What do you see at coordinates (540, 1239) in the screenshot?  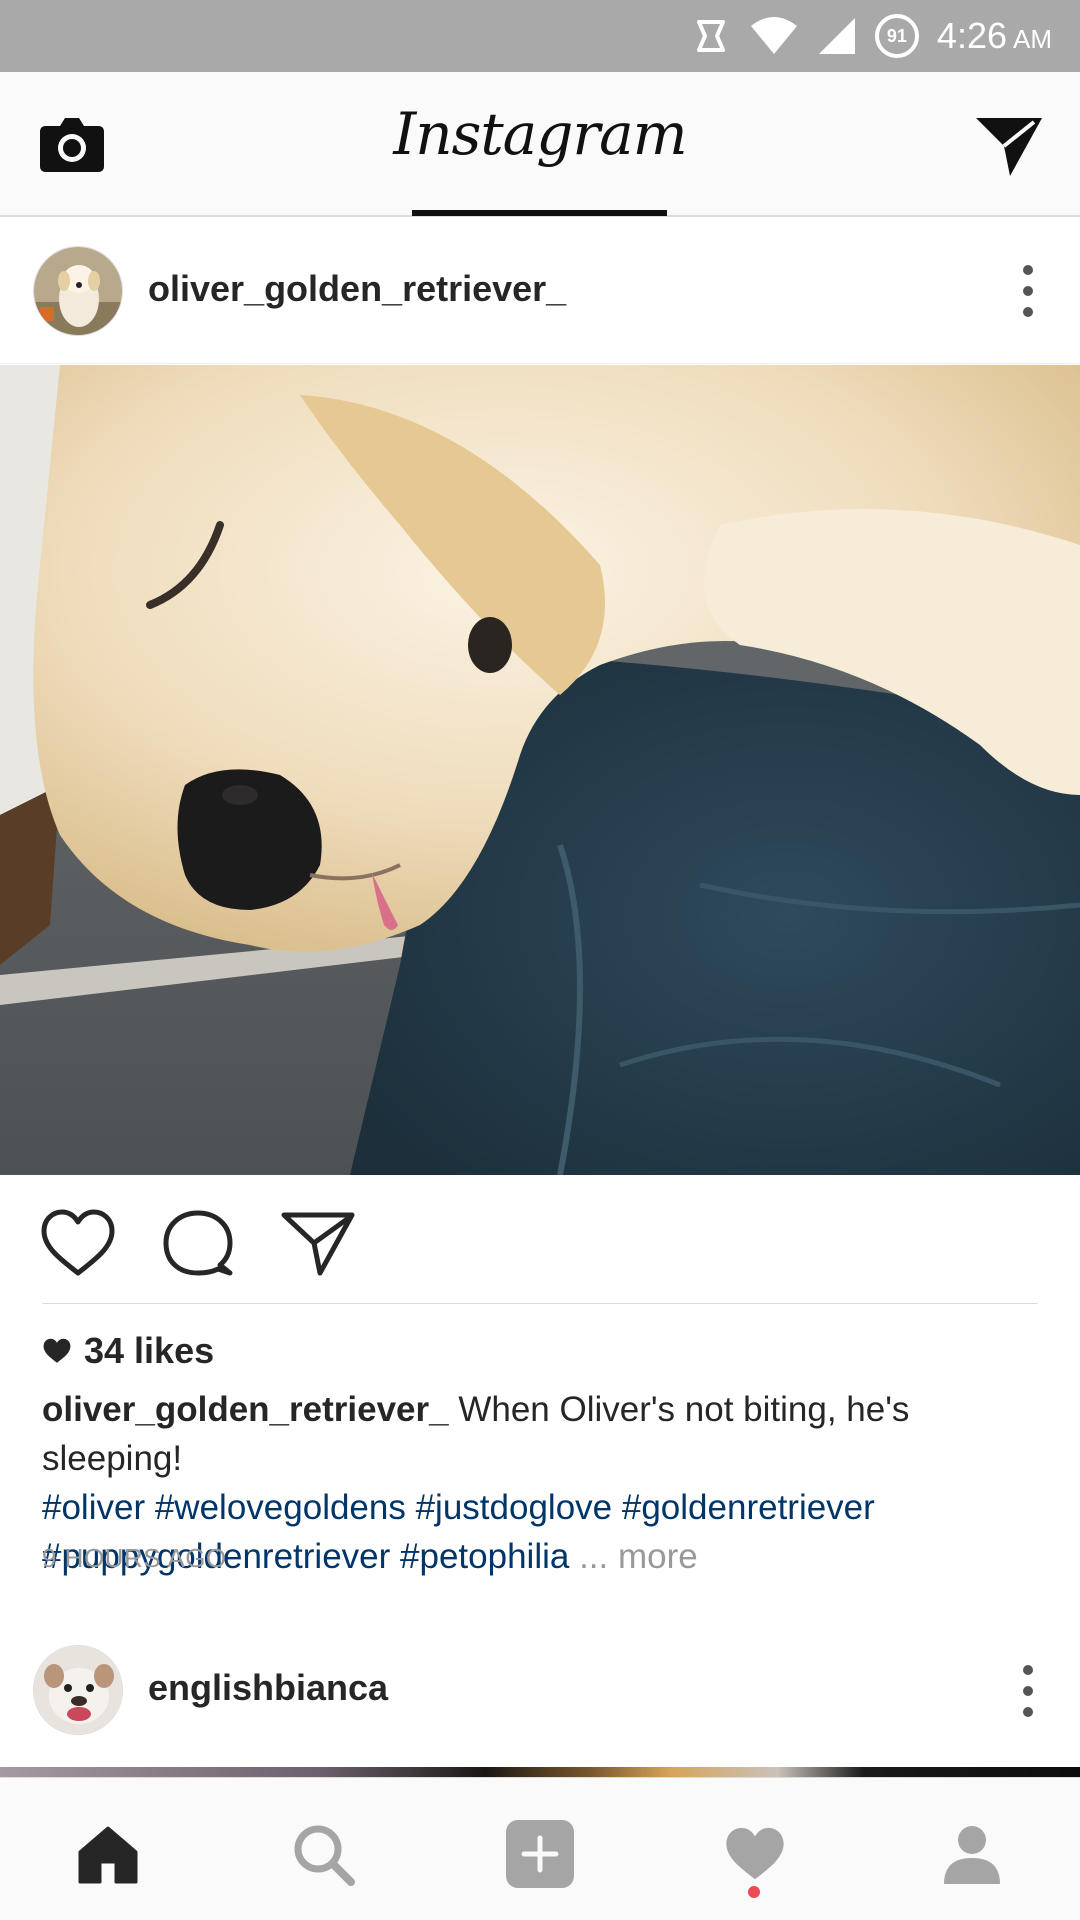 I see `post-actions` at bounding box center [540, 1239].